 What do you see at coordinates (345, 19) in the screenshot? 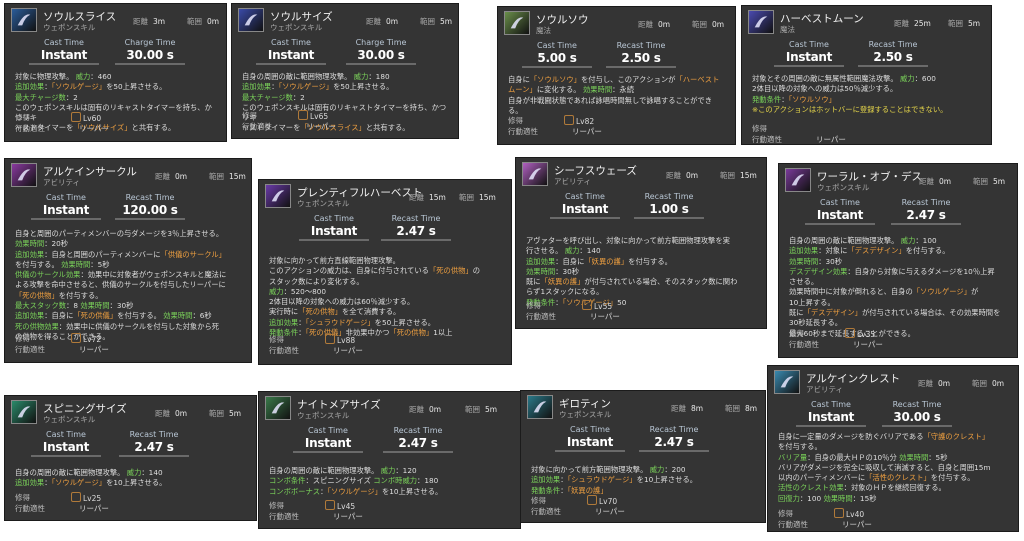
I see `tooltip-header: ソウルサイズ ウェポンスキル 距離 0m 範囲 5m` at bounding box center [345, 19].